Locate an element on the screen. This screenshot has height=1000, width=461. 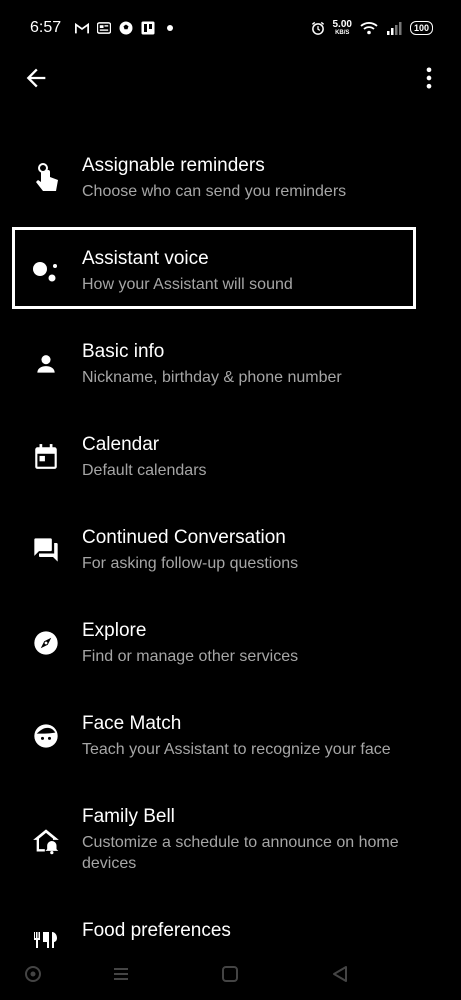
gmail-icon is located at coordinates (82, 28).